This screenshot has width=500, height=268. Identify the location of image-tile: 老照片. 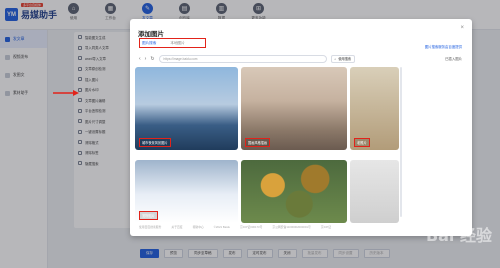
(374, 108).